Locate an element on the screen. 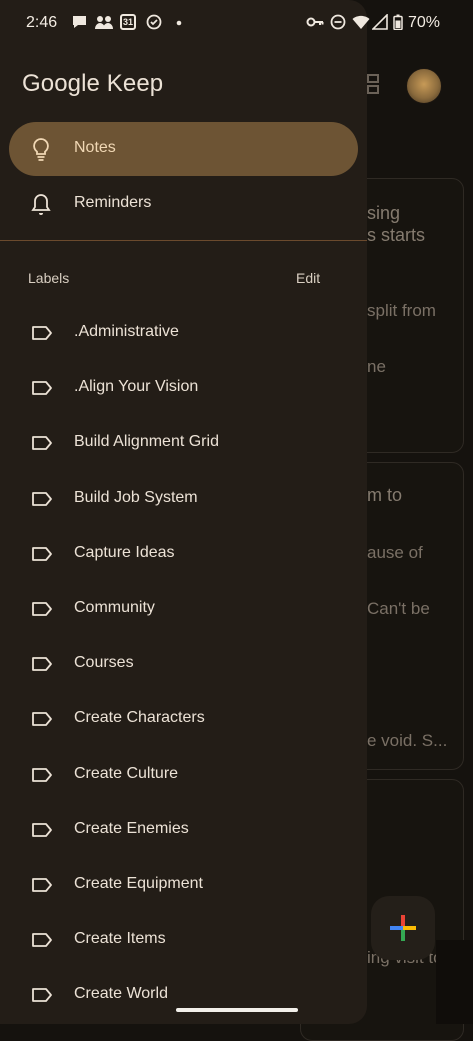 This screenshot has width=473, height=1041. label-item: Create Characters is located at coordinates (183, 719).